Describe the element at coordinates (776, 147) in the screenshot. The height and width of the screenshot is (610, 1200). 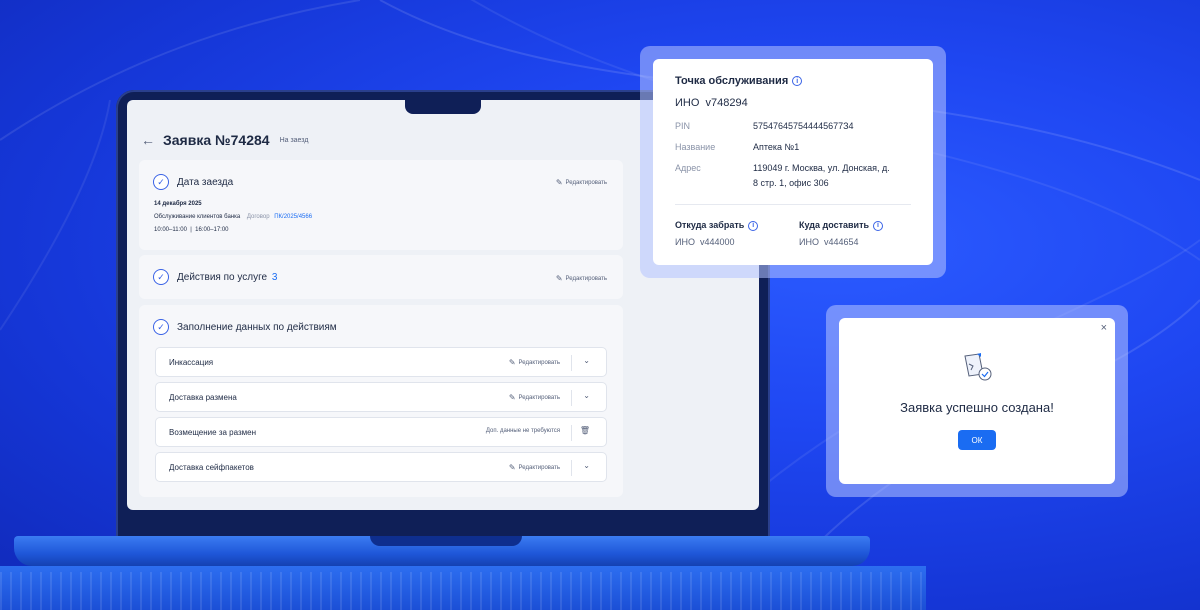
I see `name-value: Аптека №1` at that location.